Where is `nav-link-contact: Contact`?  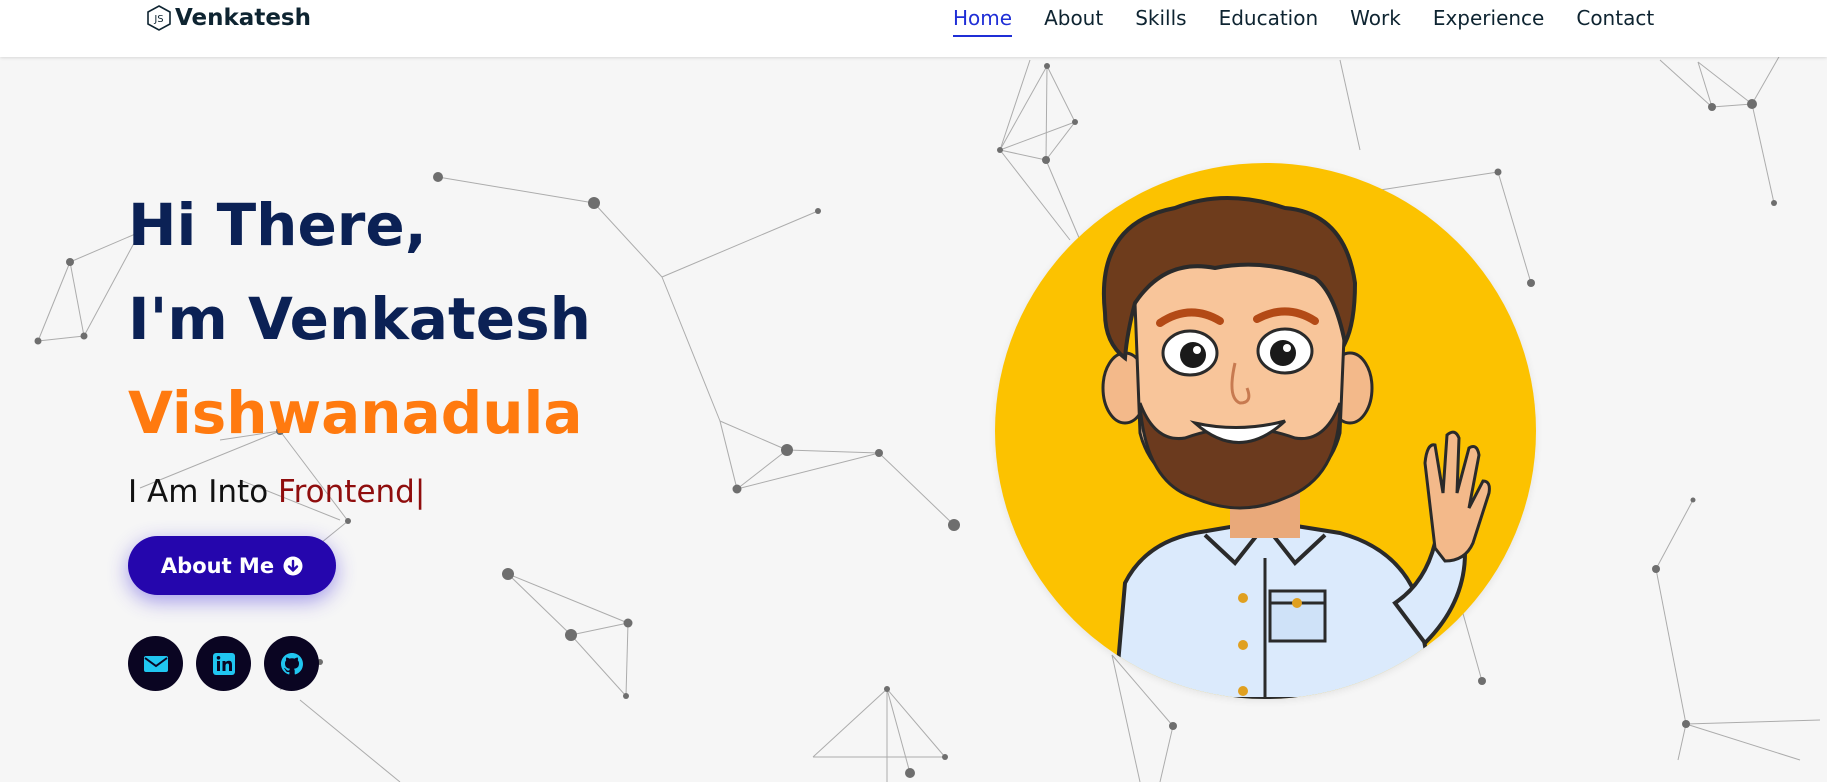 nav-link-contact: Contact is located at coordinates (1615, 18).